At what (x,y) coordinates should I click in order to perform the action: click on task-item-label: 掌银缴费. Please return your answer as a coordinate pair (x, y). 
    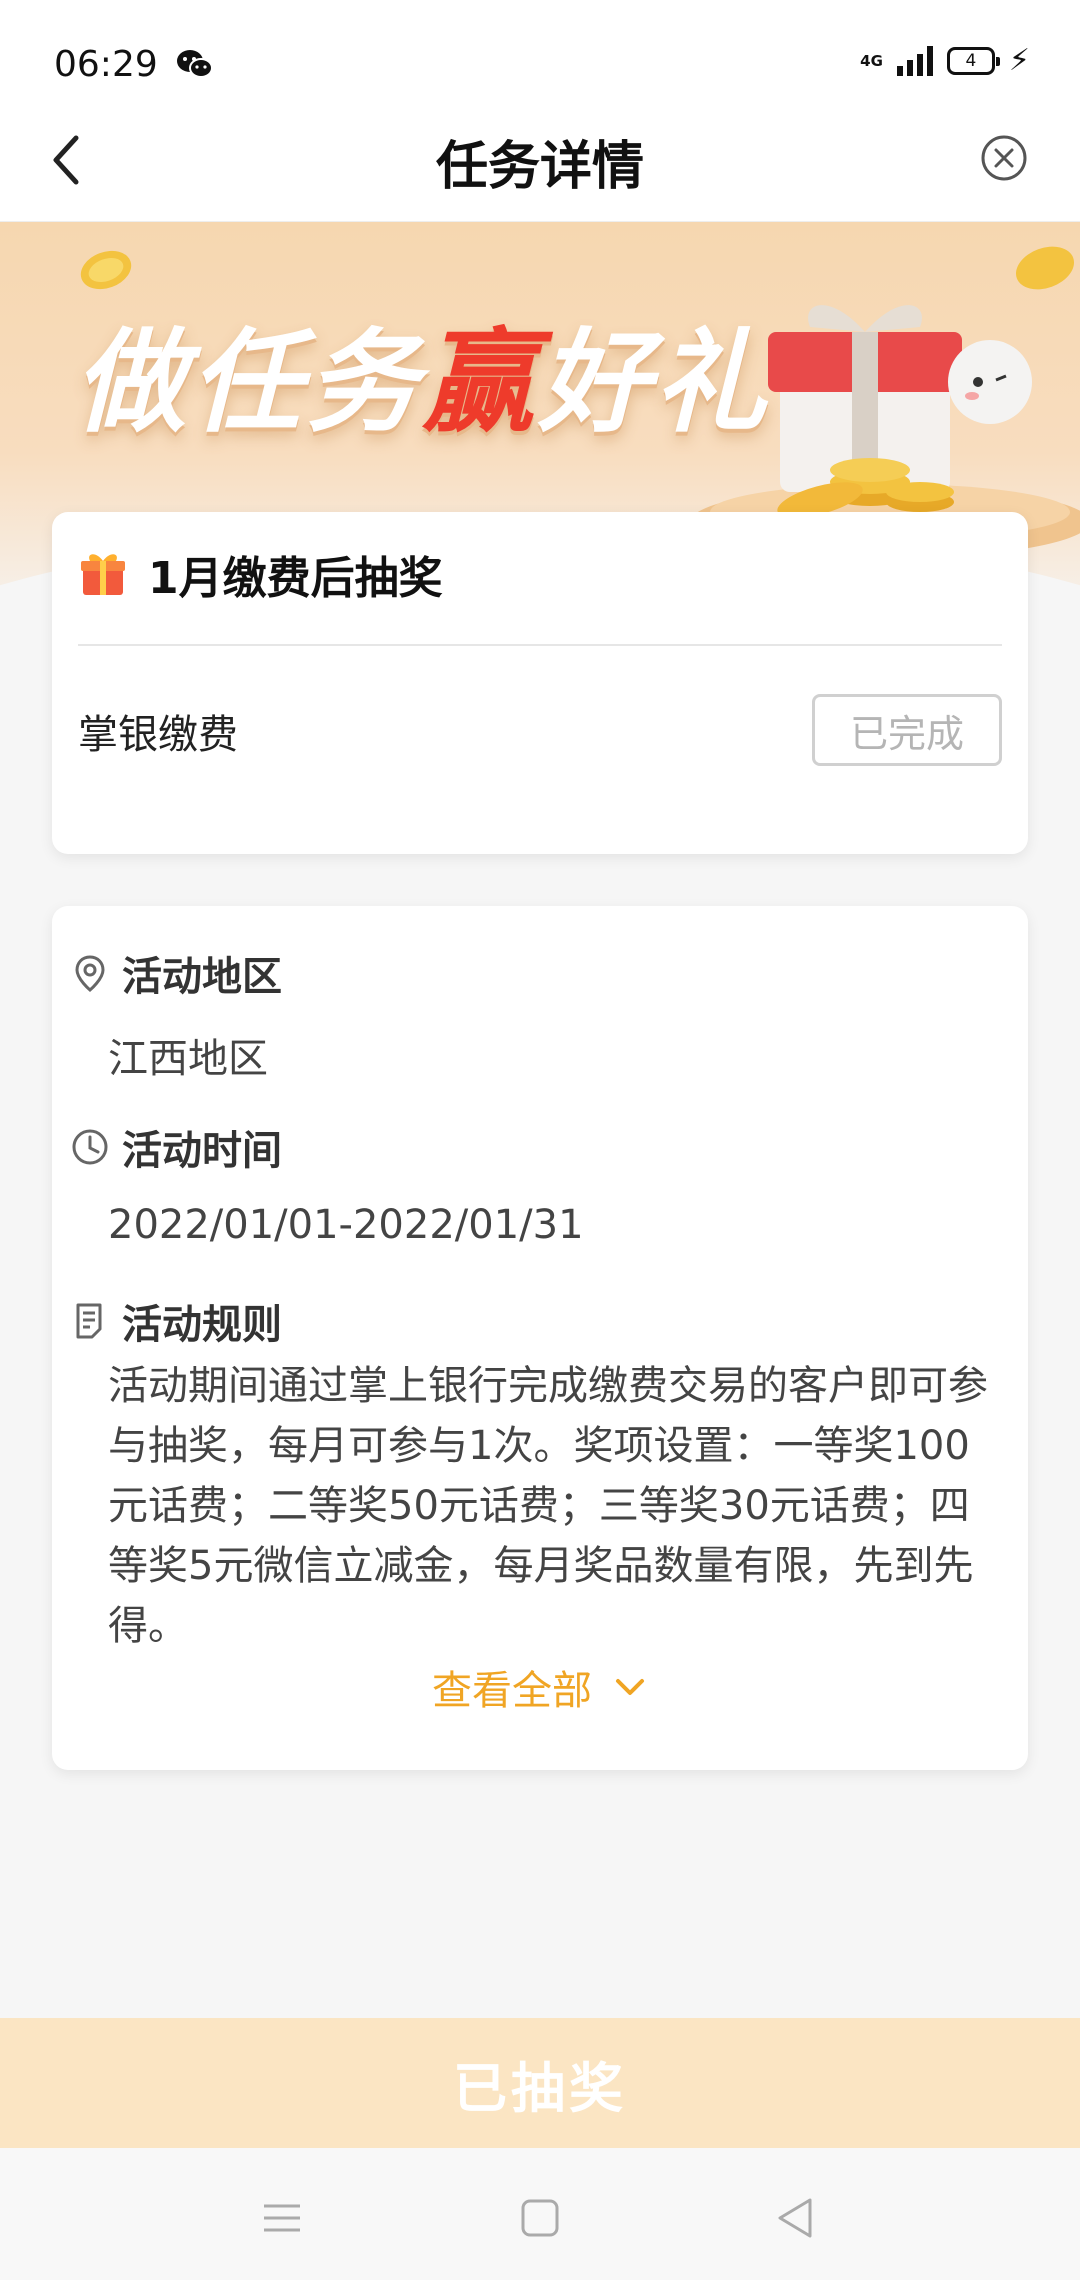
    Looking at the image, I should click on (158, 735).